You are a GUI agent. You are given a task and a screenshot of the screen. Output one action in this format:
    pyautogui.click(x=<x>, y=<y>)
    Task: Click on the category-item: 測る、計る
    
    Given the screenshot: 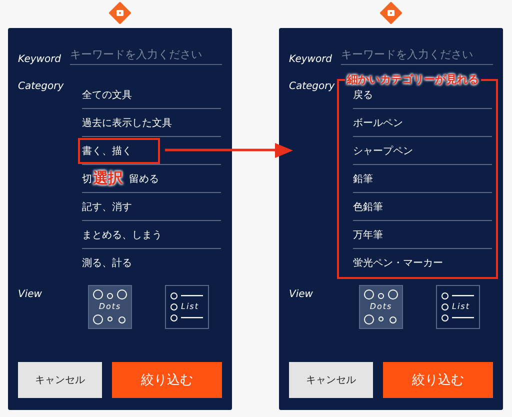 What is the action you would take?
    pyautogui.click(x=107, y=263)
    